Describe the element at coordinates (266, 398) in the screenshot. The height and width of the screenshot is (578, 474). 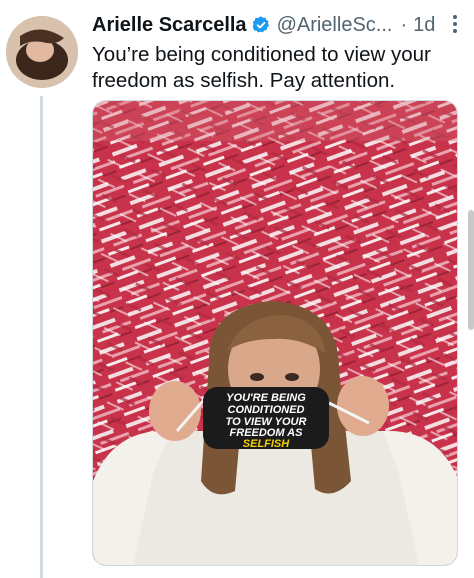
I see `mask-line-1: YOU'RE BEING` at that location.